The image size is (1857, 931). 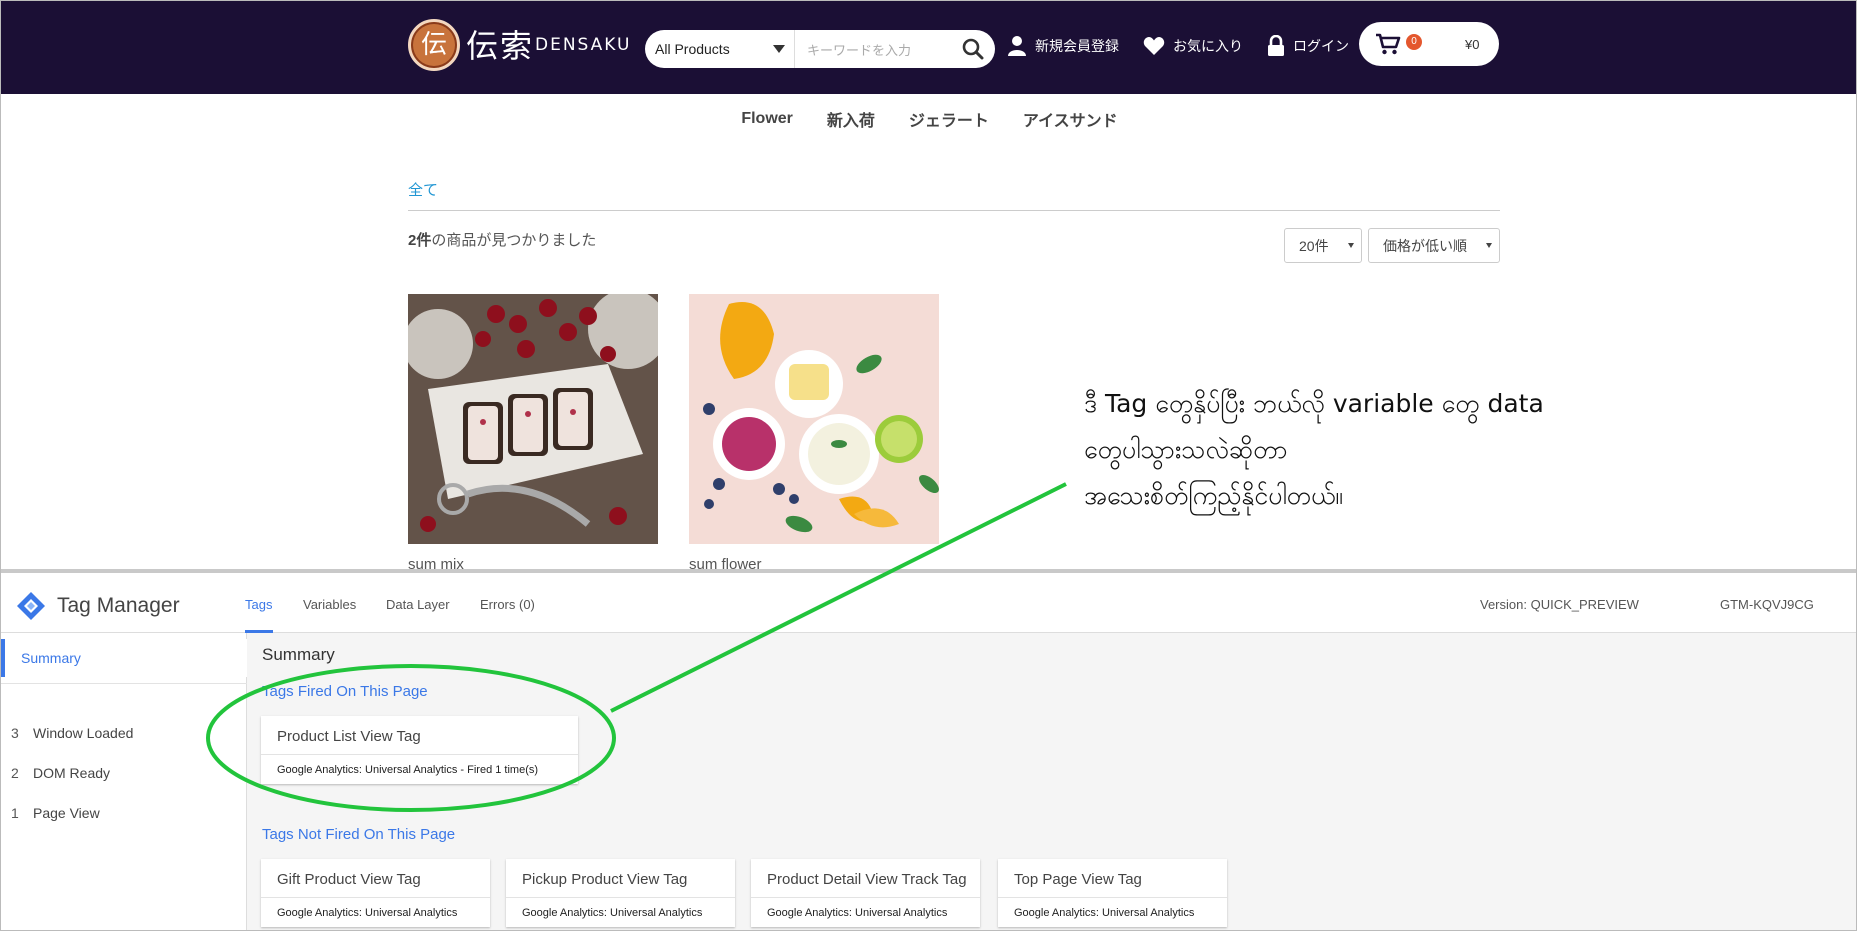 I want to click on logo-seal: 伝, so click(x=434, y=45).